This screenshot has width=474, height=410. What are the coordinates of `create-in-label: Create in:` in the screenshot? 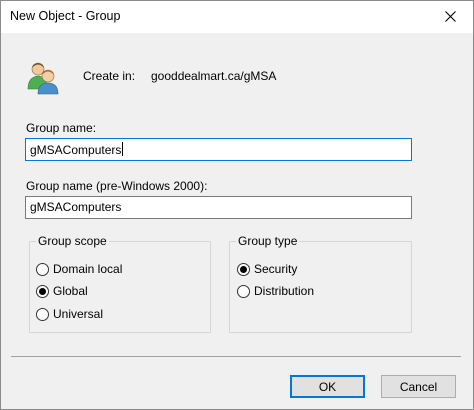 It's located at (109, 76).